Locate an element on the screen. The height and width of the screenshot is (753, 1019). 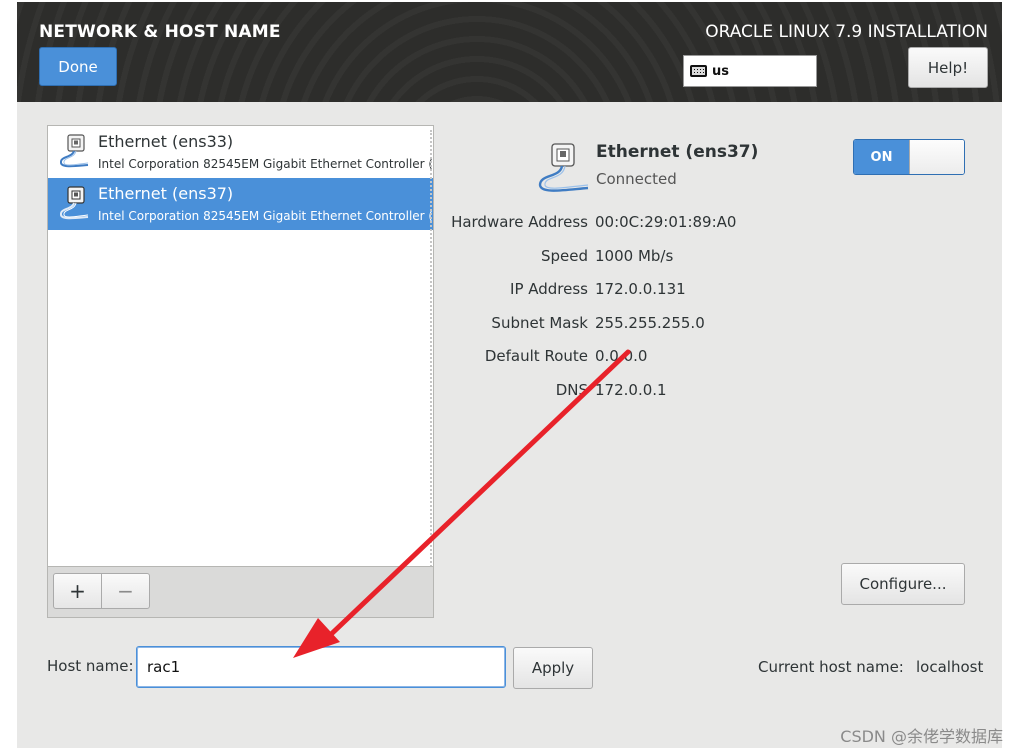
ip-address-label: IP Address is located at coordinates (549, 289).